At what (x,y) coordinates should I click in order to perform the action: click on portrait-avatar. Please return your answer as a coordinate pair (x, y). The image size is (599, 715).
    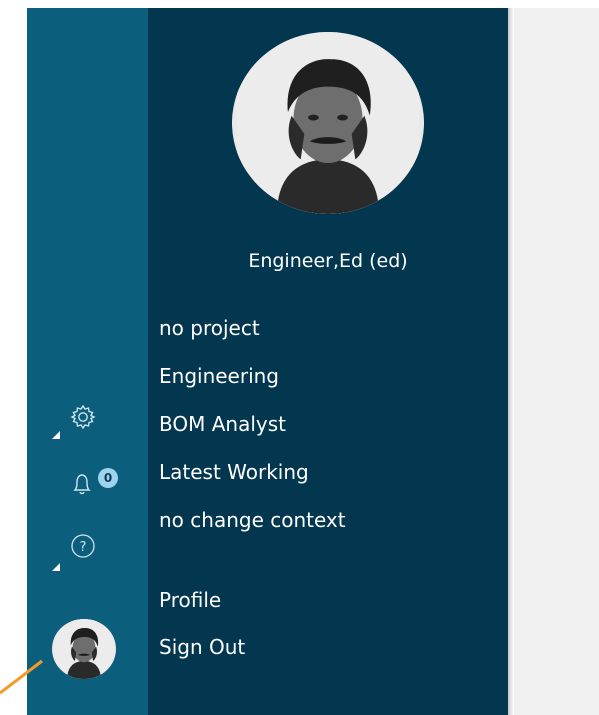
    Looking at the image, I should click on (328, 123).